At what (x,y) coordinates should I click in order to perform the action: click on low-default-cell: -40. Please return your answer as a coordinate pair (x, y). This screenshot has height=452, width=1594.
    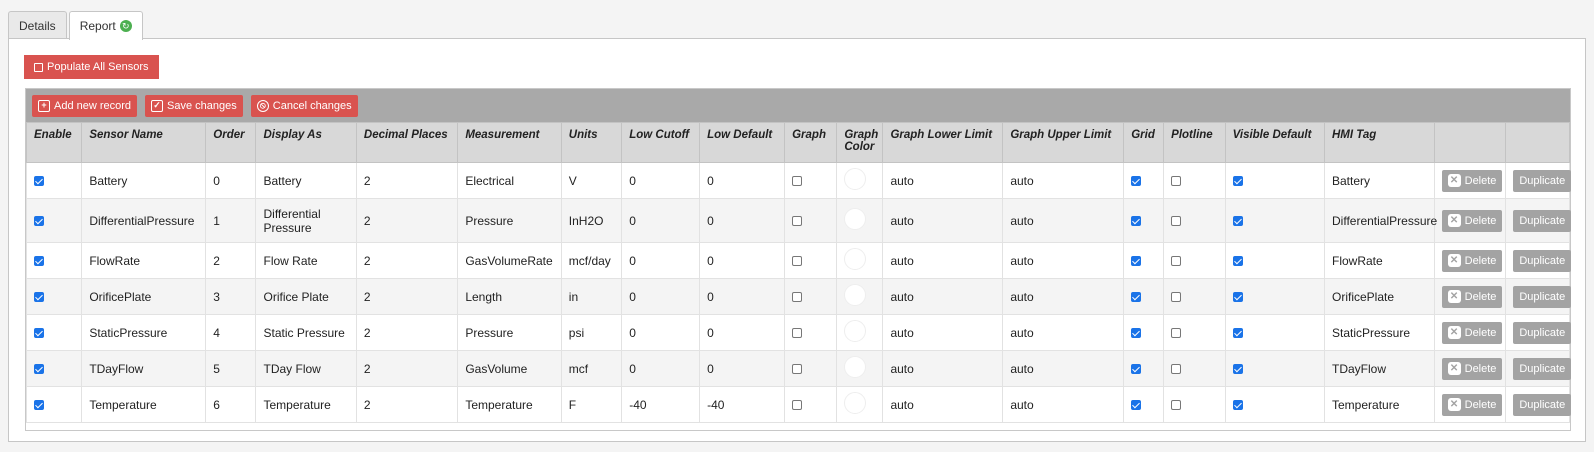
    Looking at the image, I should click on (742, 404).